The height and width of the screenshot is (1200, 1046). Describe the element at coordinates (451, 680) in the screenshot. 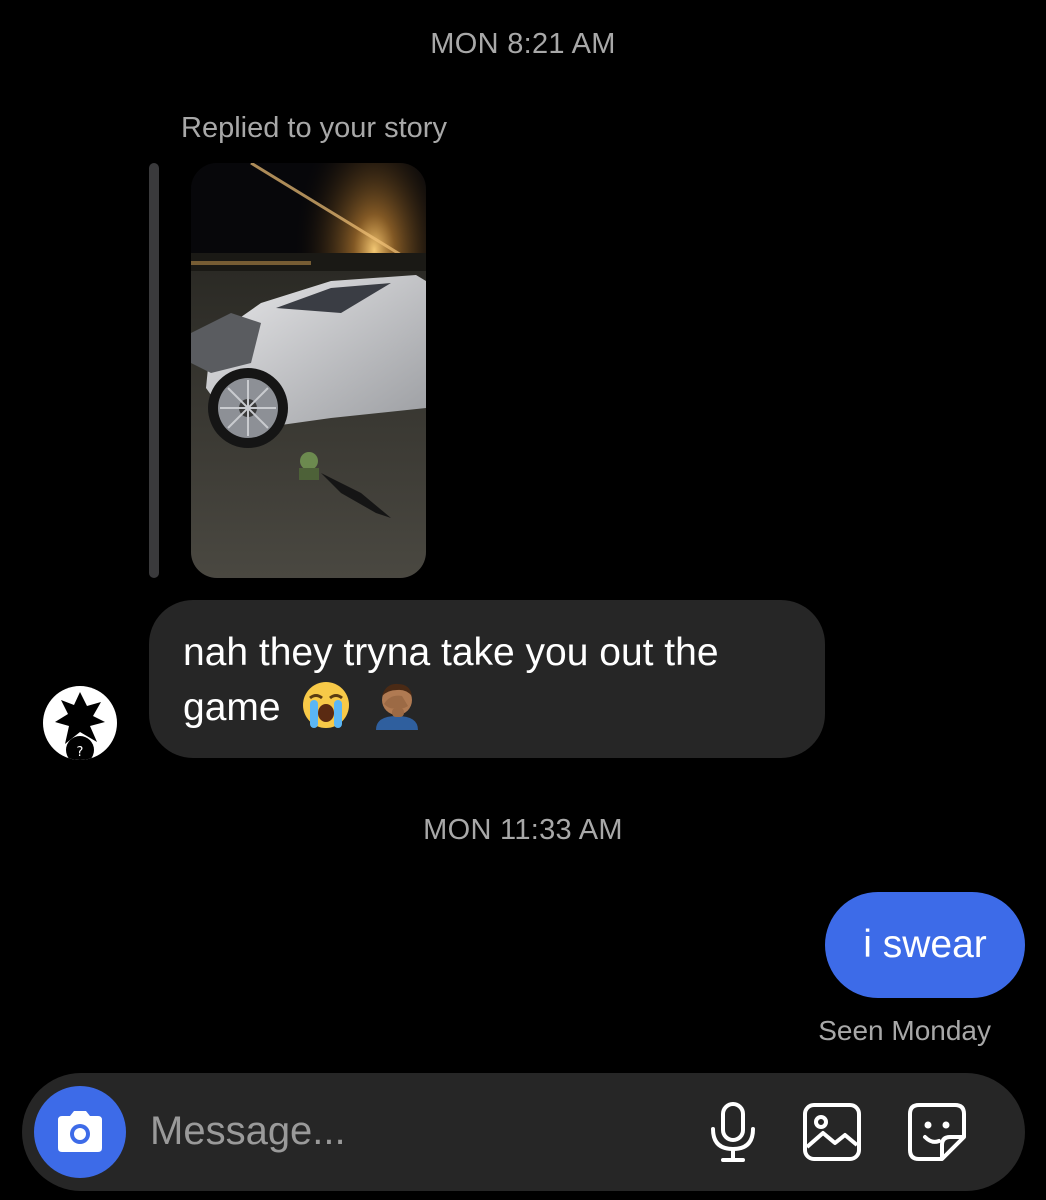

I see `incoming-message-text: nah they tryna take you out the game` at that location.